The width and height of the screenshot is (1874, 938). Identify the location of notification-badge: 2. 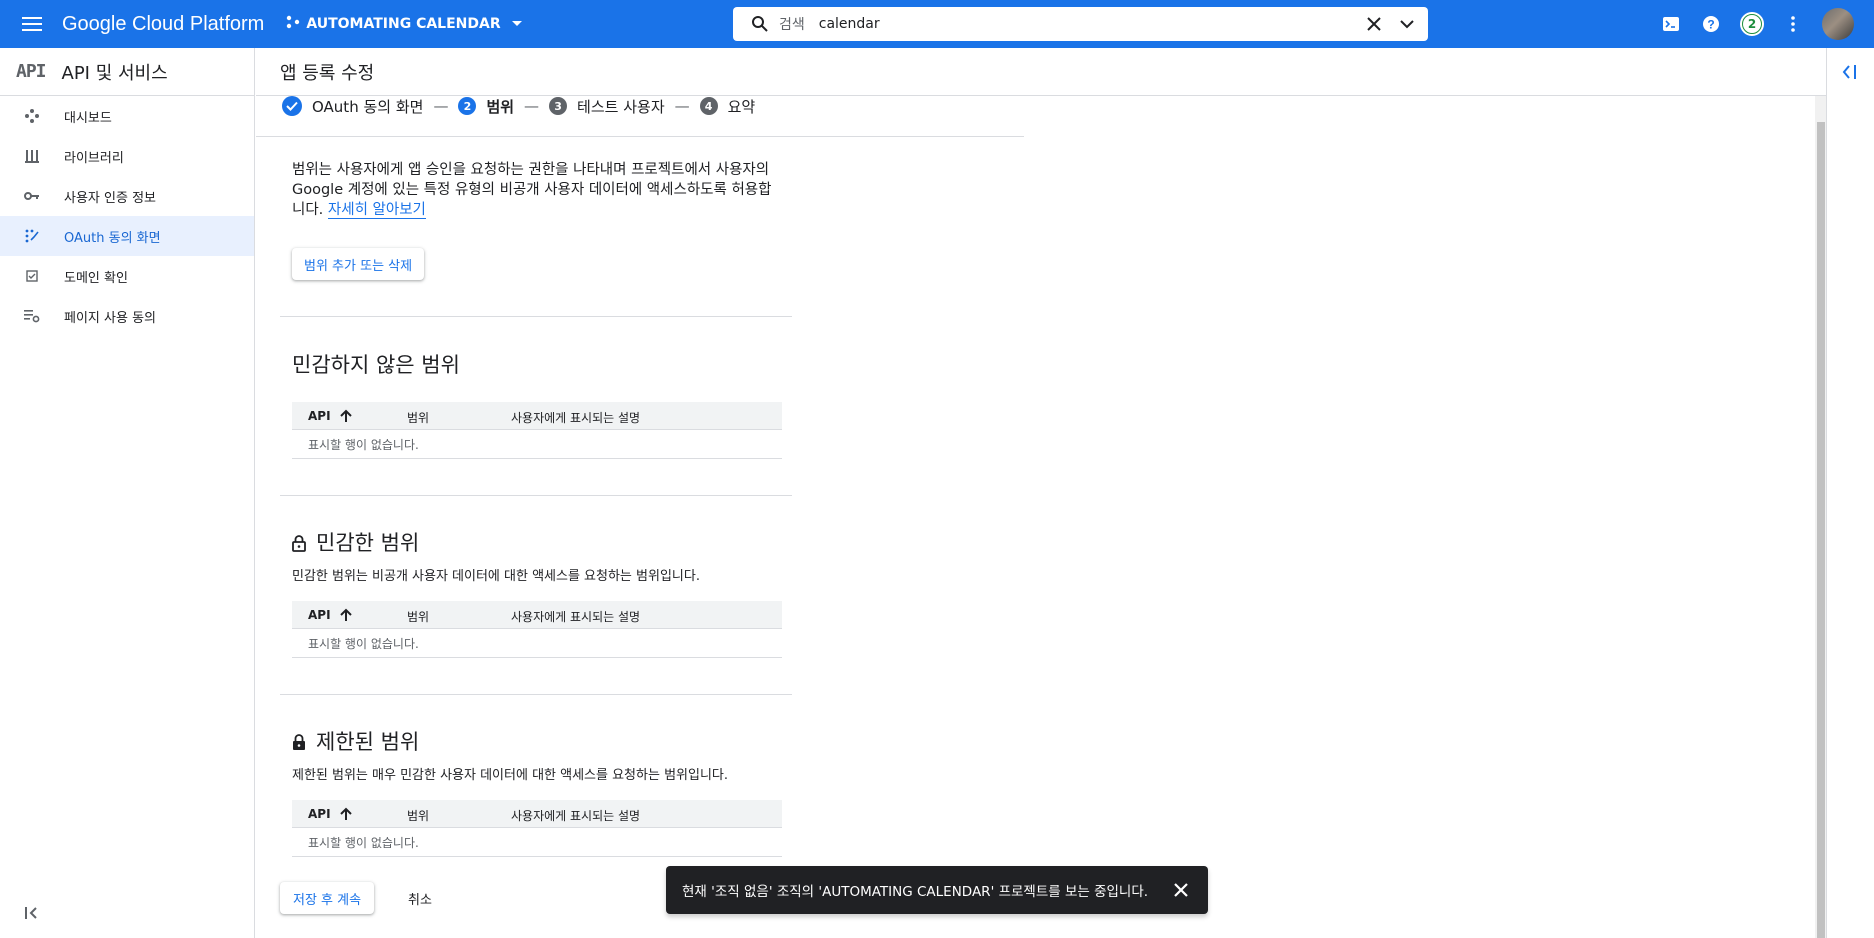
(1752, 24).